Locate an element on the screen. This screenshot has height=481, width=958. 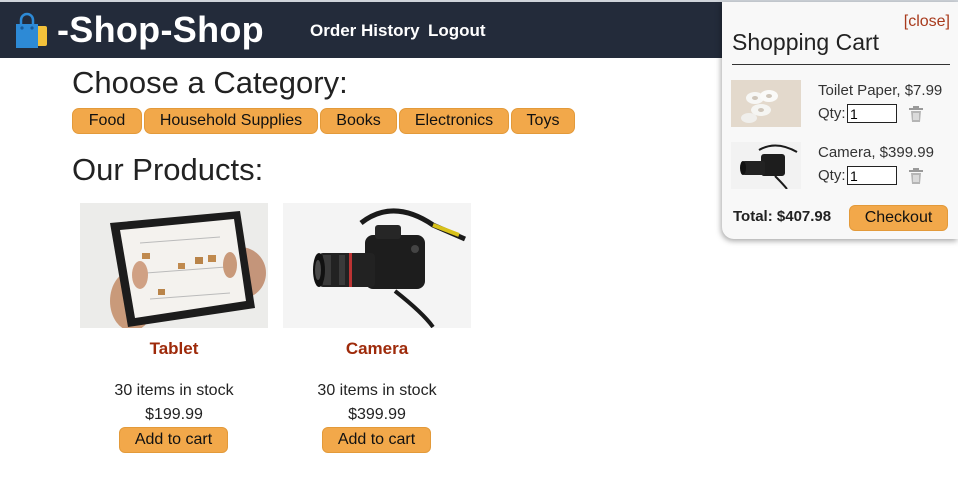
cart-qty-input-camera is located at coordinates (872, 175).